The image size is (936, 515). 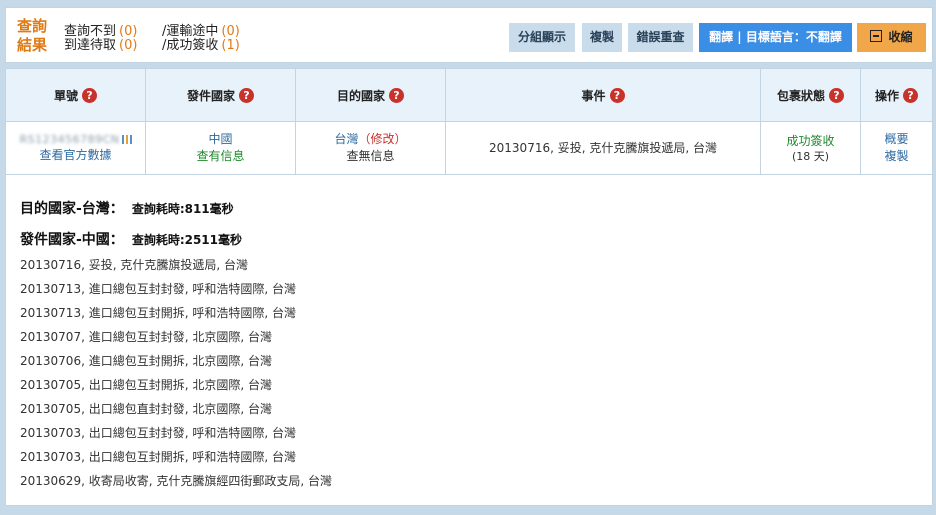 I want to click on list-item: 20130713, 進口總包互封封發, 呼和浩特國際, 台灣, so click(x=158, y=289).